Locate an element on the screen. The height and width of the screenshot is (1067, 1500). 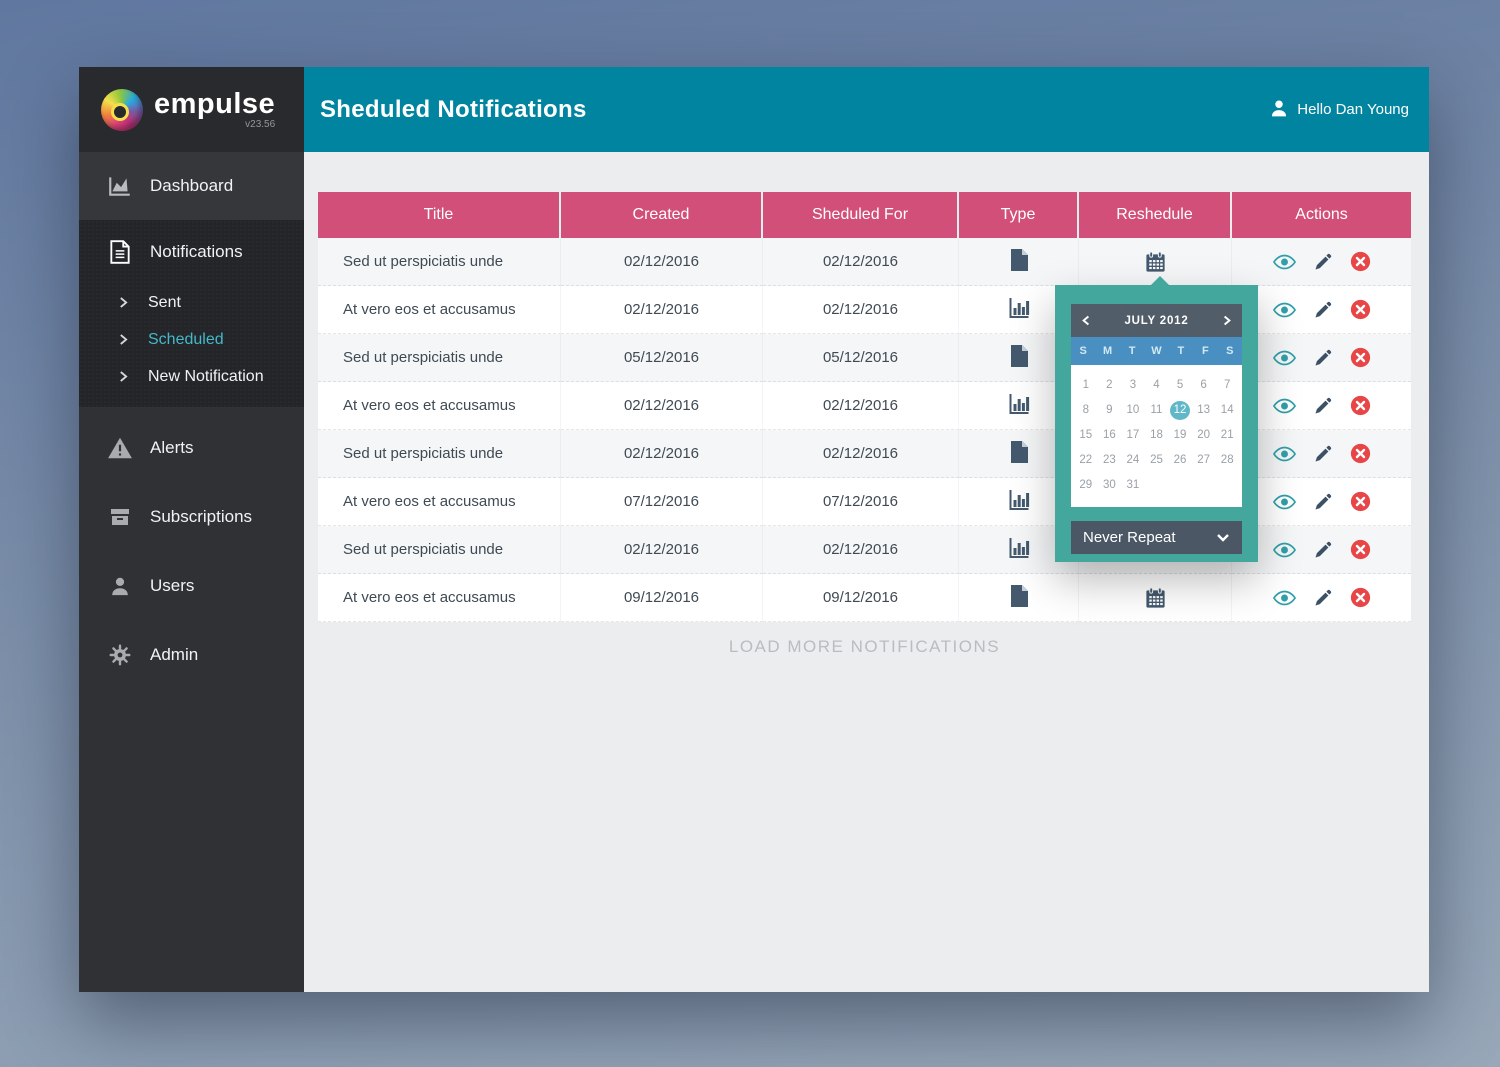
calendar-day: 13 is located at coordinates (1204, 410).